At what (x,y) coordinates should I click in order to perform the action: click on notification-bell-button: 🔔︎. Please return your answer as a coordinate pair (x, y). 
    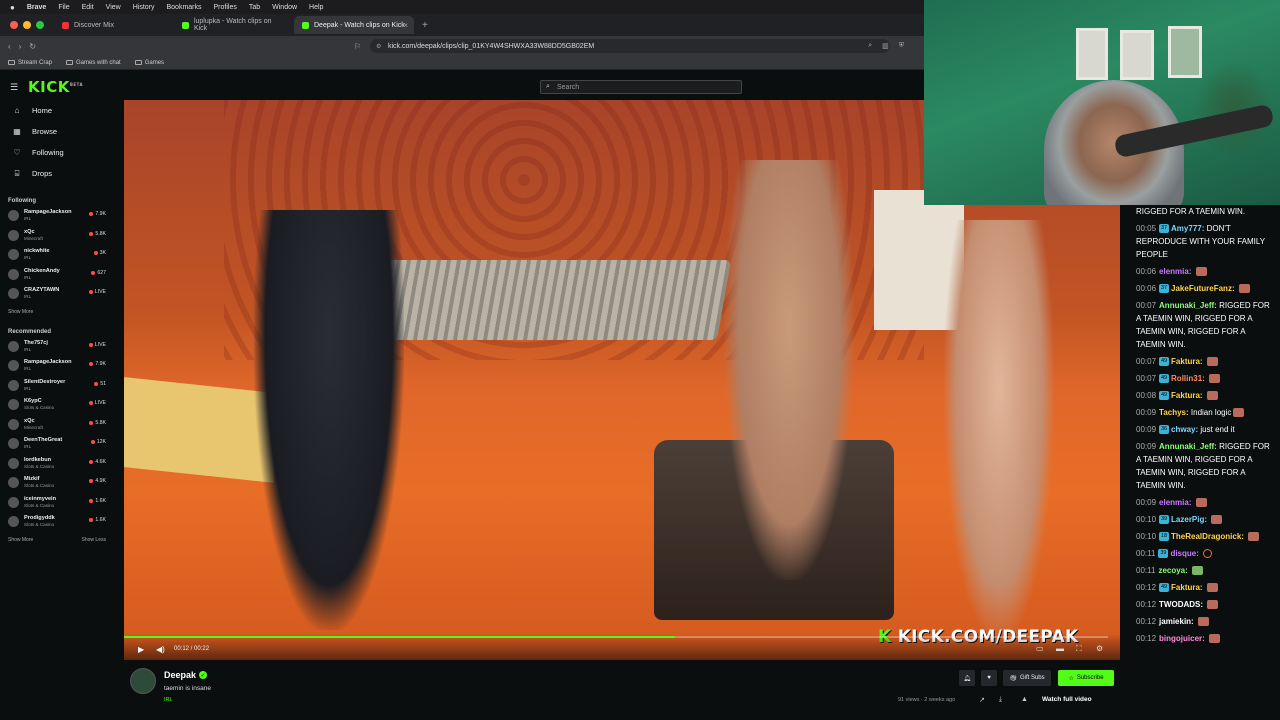
    Looking at the image, I should click on (967, 678).